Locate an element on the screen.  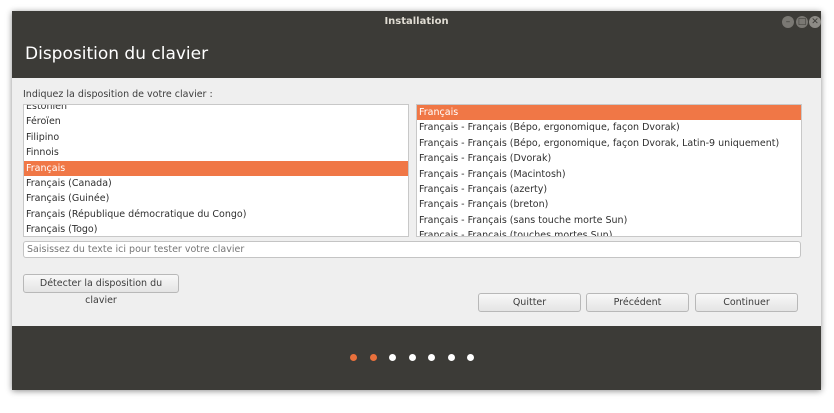
keyboard-test-input is located at coordinates (412, 249).